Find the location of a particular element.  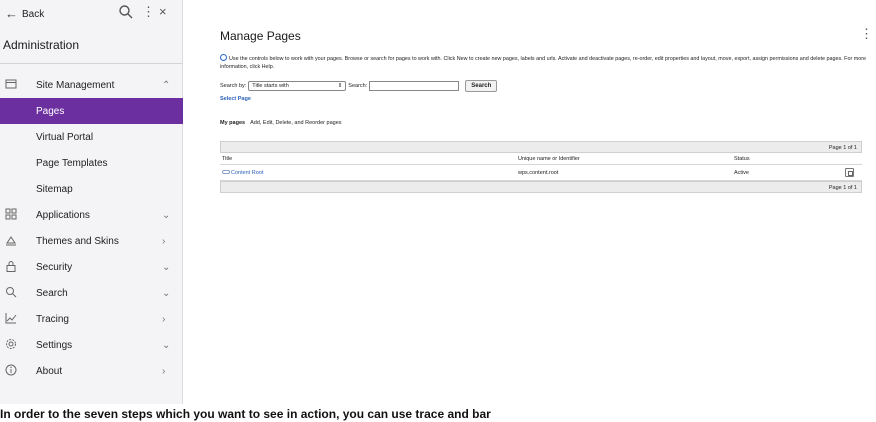

sidebar-item-label: Pages is located at coordinates (50, 111).